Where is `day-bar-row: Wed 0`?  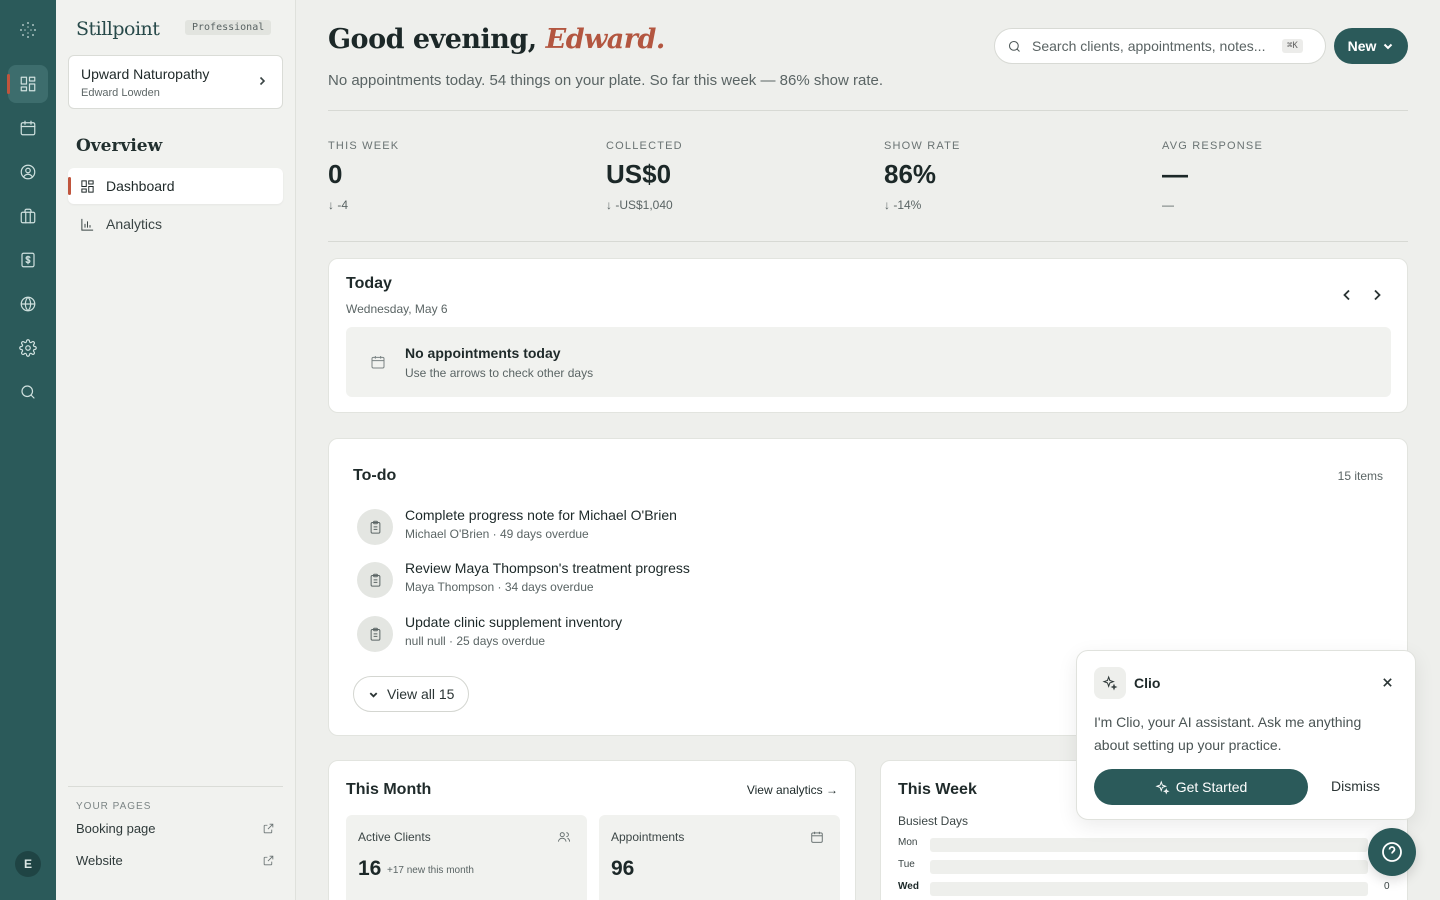
day-bar-row: Wed 0 is located at coordinates (1148, 888).